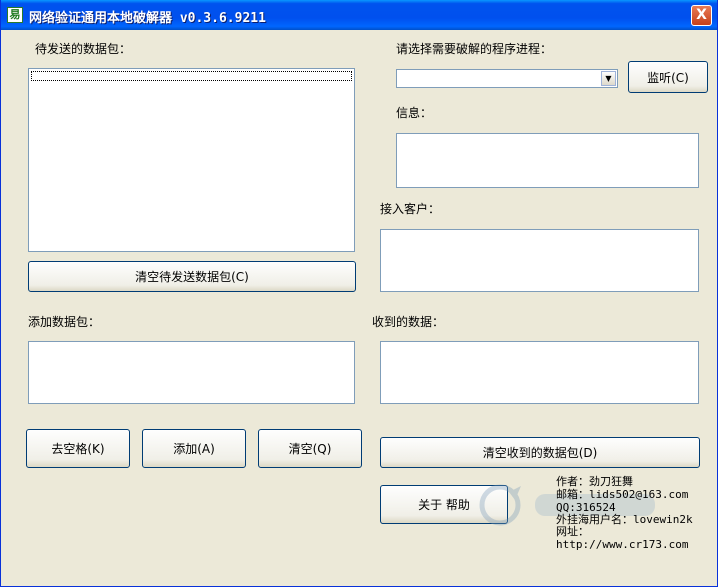 The image size is (718, 587). I want to click on title-bar: 易 网络验证通用本地破解器 v0.3.6.9211 X, so click(359, 15).